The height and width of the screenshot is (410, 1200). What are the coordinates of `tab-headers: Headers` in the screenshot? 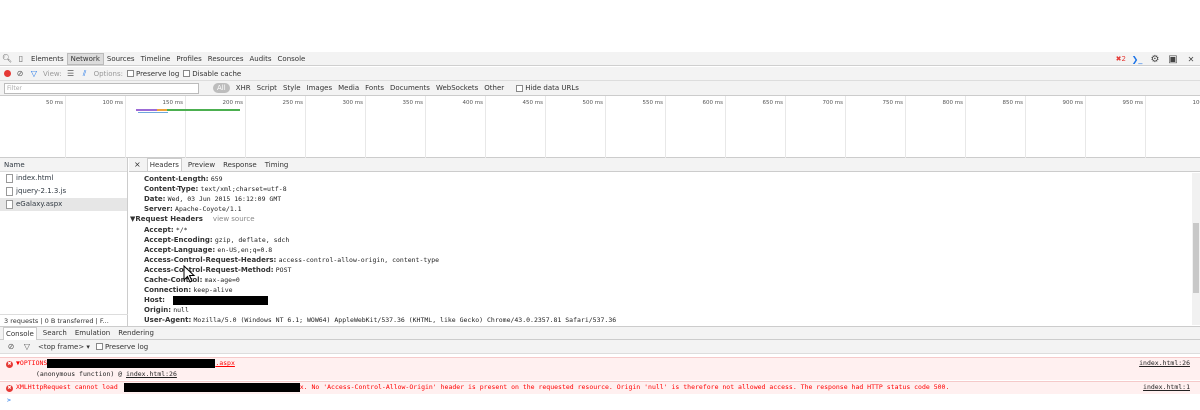 It's located at (164, 164).